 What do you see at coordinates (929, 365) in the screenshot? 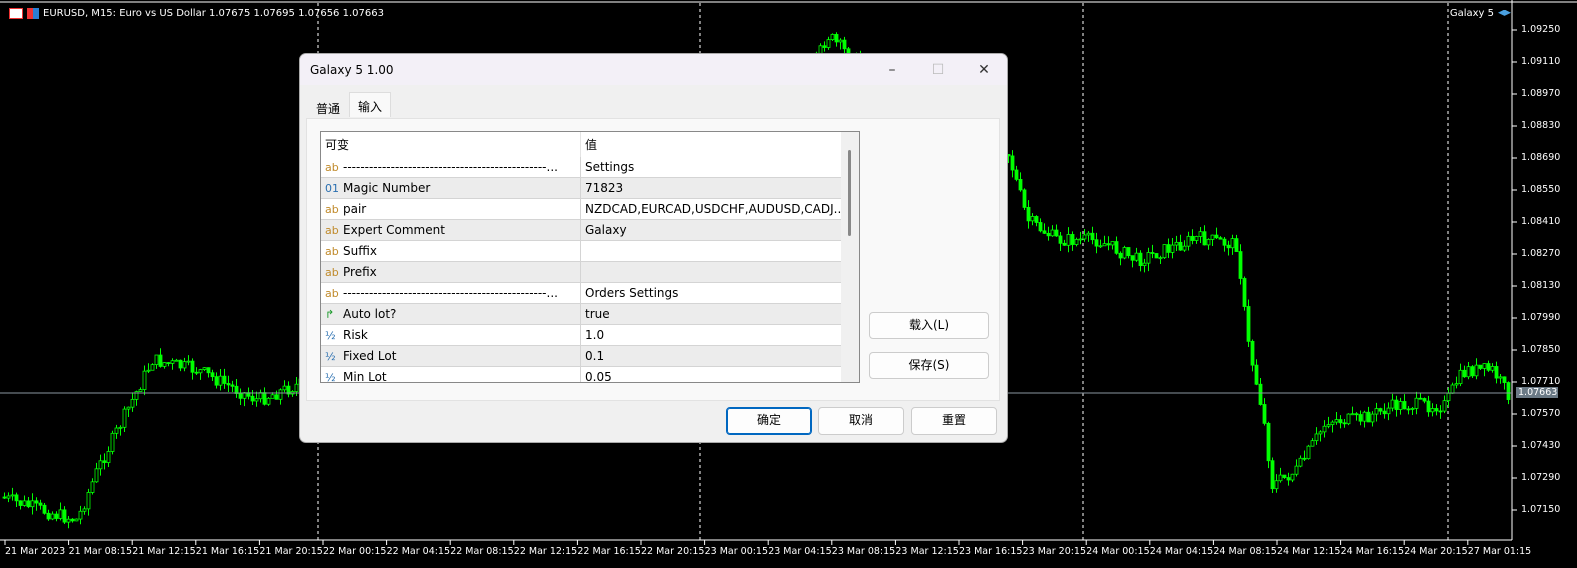
I see `save-button: 保存(S)` at bounding box center [929, 365].